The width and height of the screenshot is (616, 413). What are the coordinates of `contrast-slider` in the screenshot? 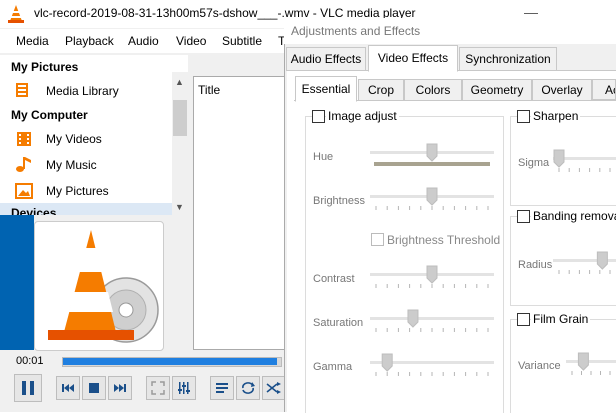 It's located at (432, 277).